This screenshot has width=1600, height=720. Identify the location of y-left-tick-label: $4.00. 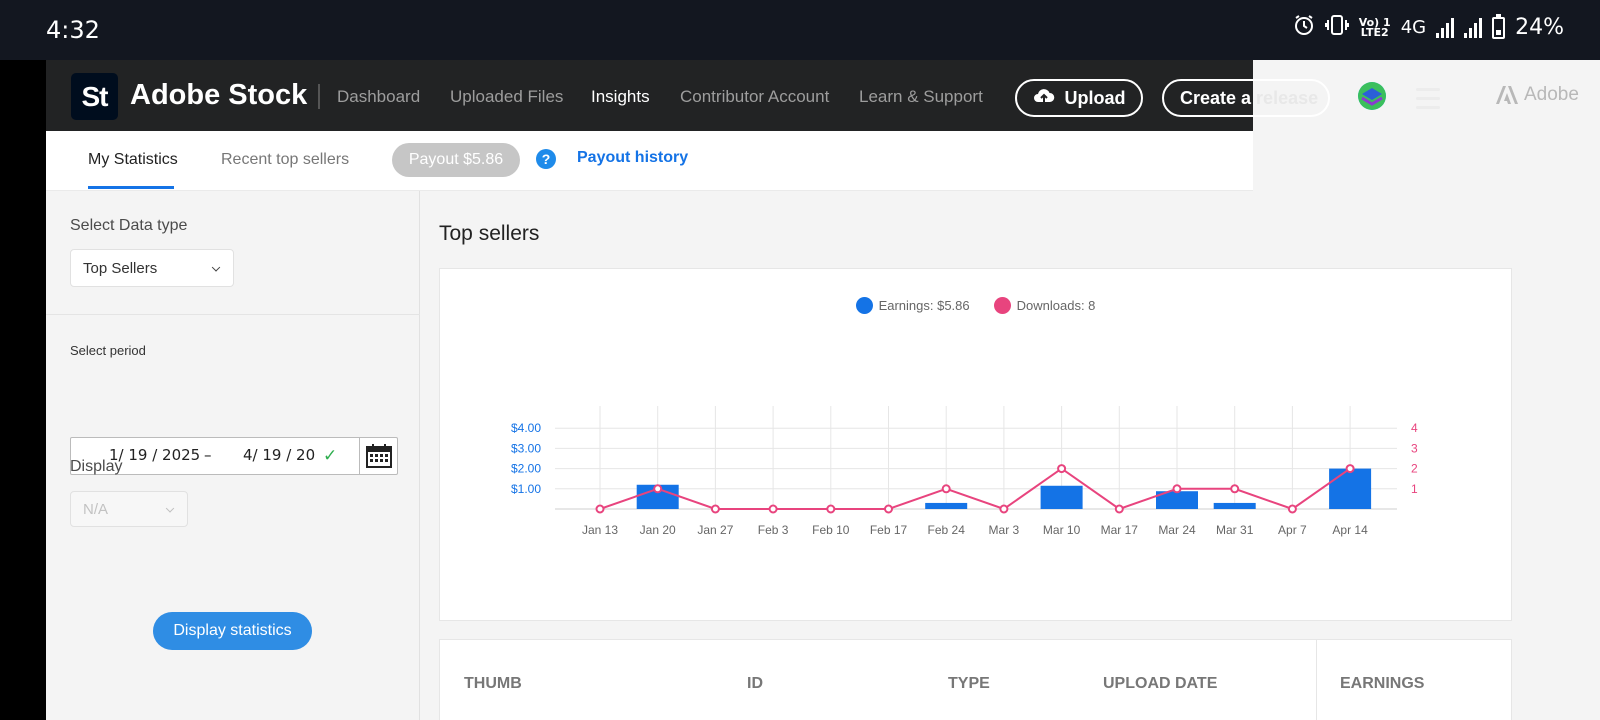
(526, 428).